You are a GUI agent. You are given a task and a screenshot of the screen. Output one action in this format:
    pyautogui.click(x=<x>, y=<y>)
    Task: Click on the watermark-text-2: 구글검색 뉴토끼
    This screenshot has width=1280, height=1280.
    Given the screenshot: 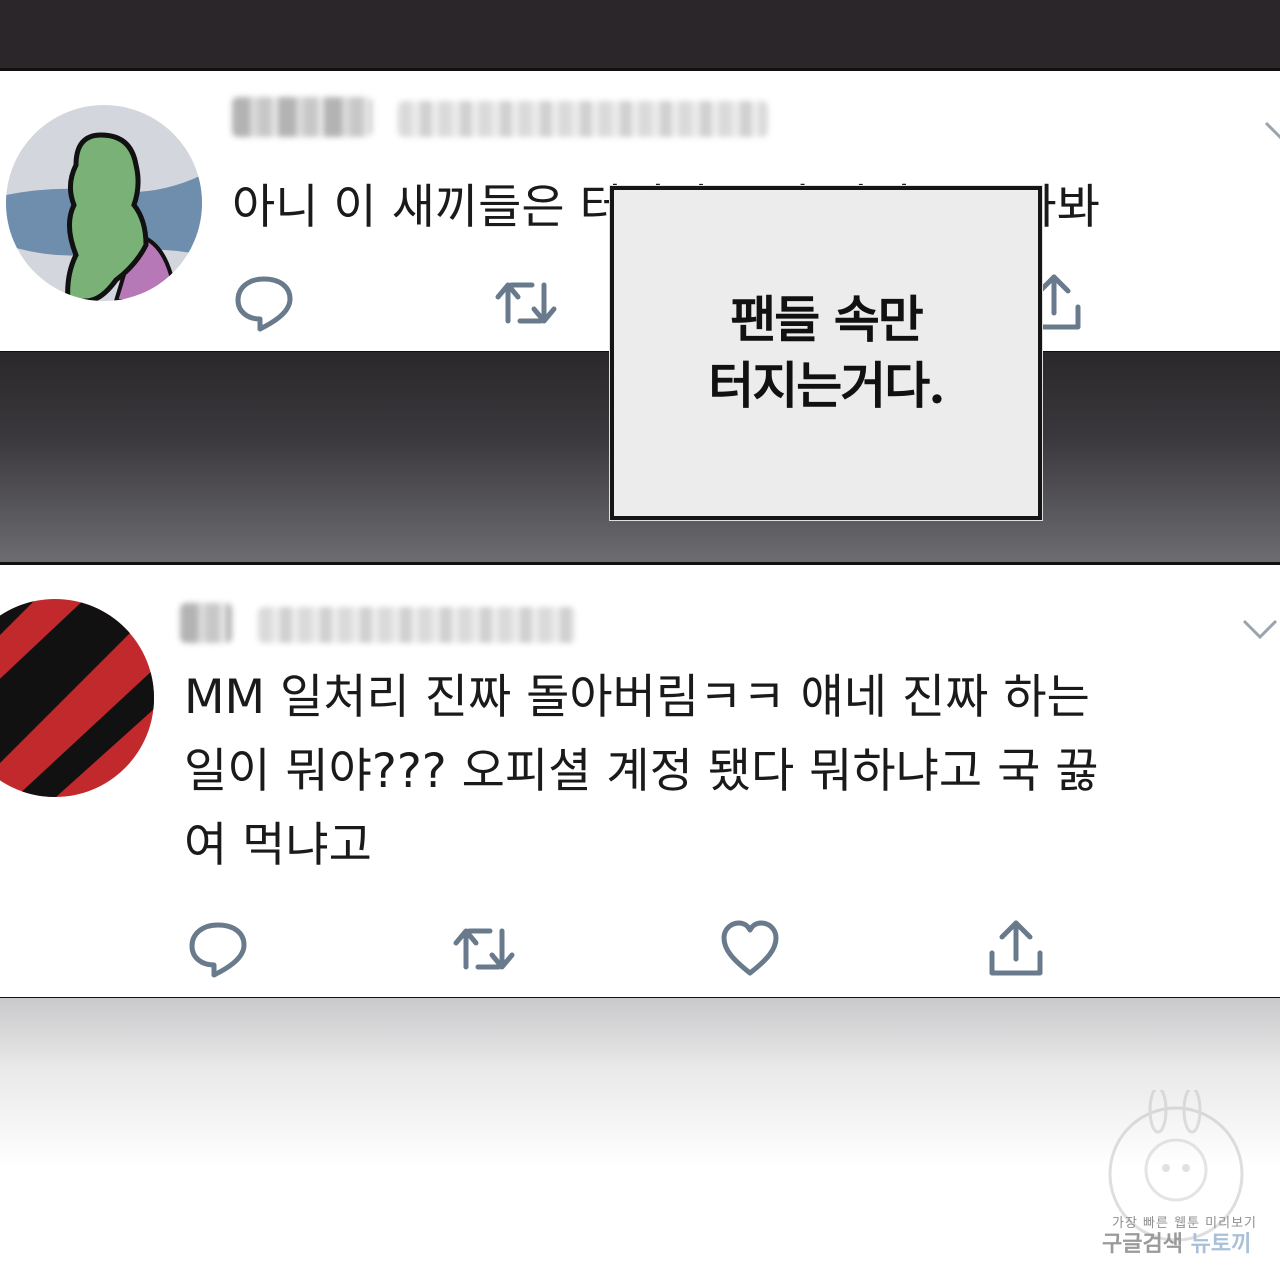 What is the action you would take?
    pyautogui.click(x=1177, y=1244)
    